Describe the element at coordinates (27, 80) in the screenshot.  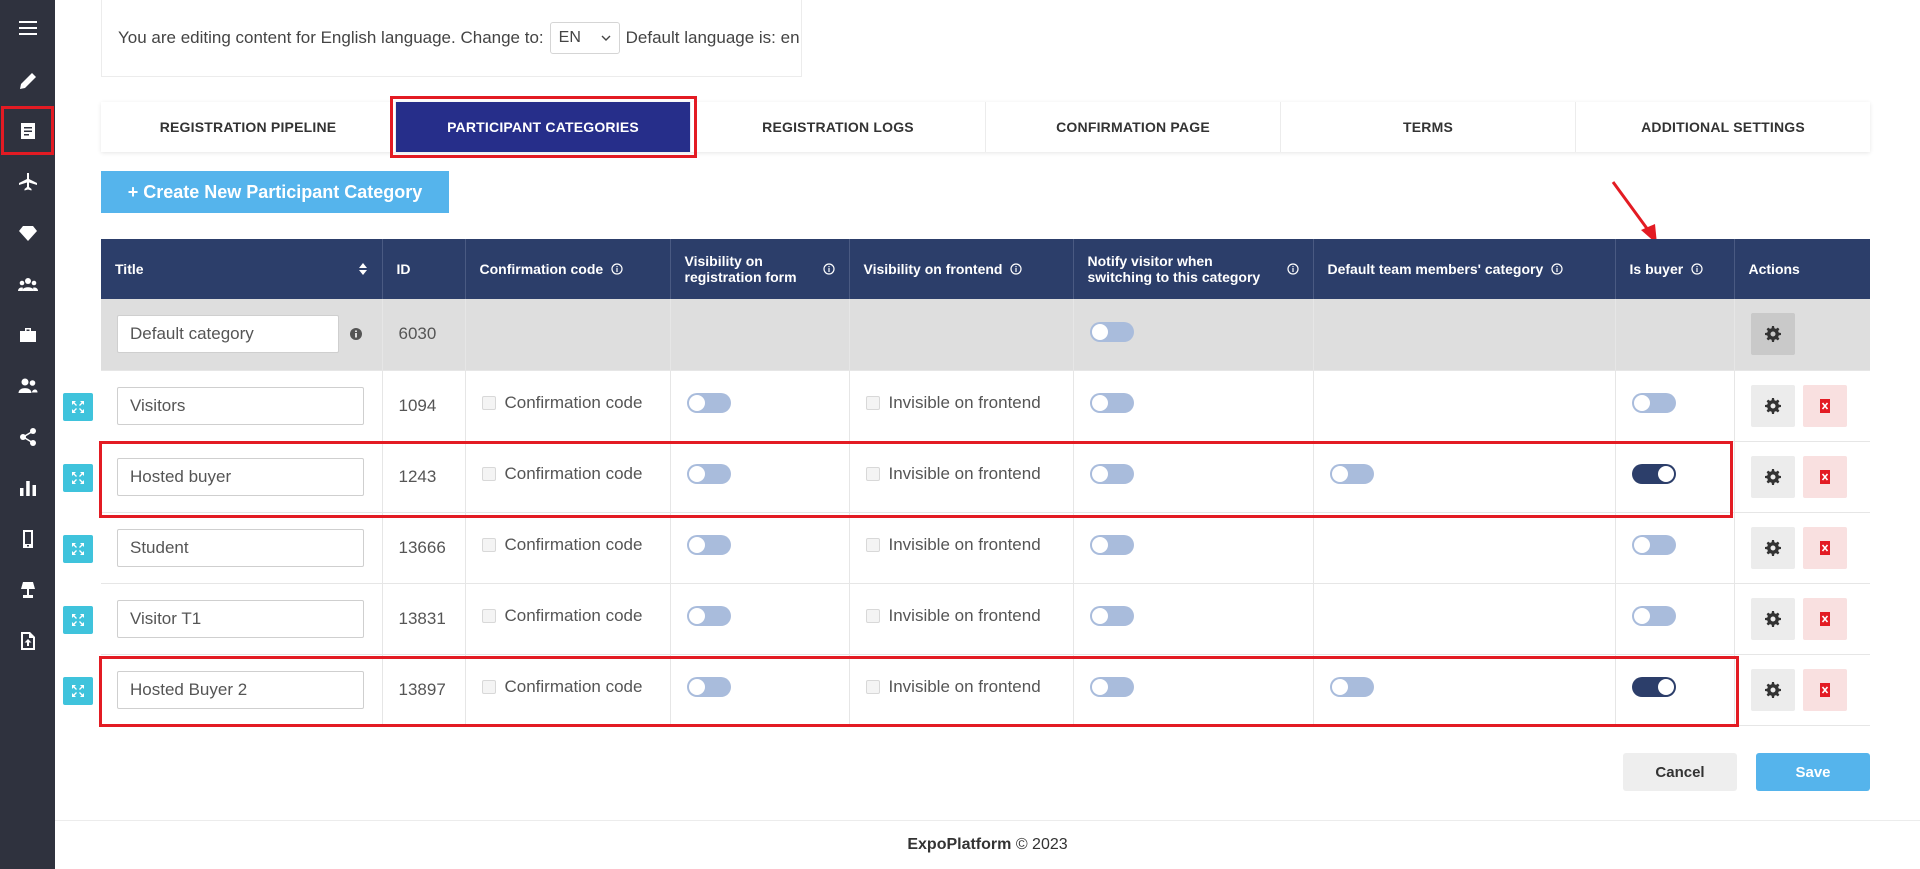
I see `sidebar-item-edit` at that location.